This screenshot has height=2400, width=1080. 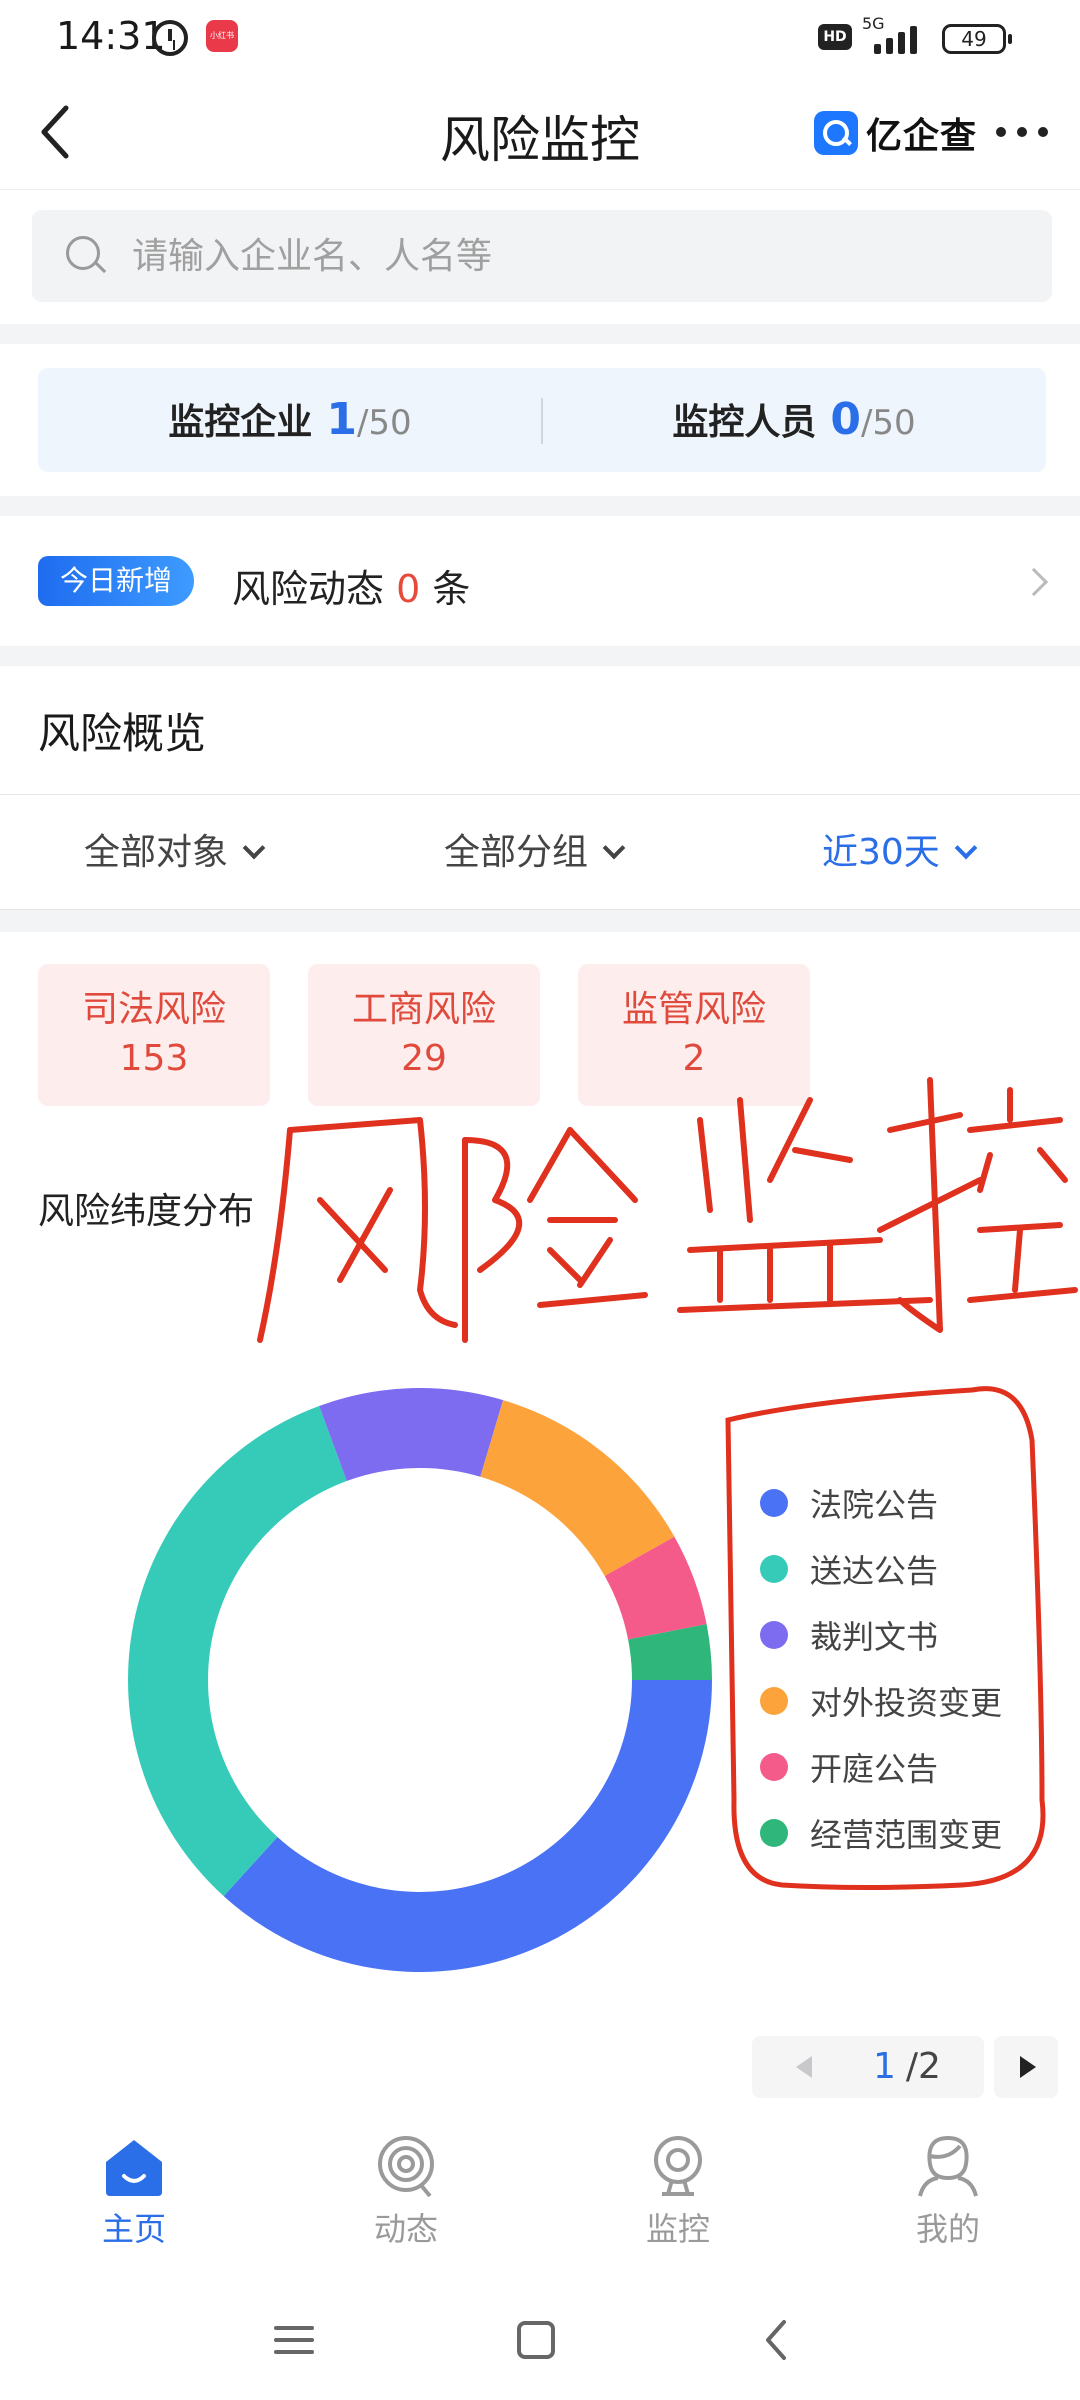 I want to click on legend-item: 经营范围变更, so click(x=900, y=1833).